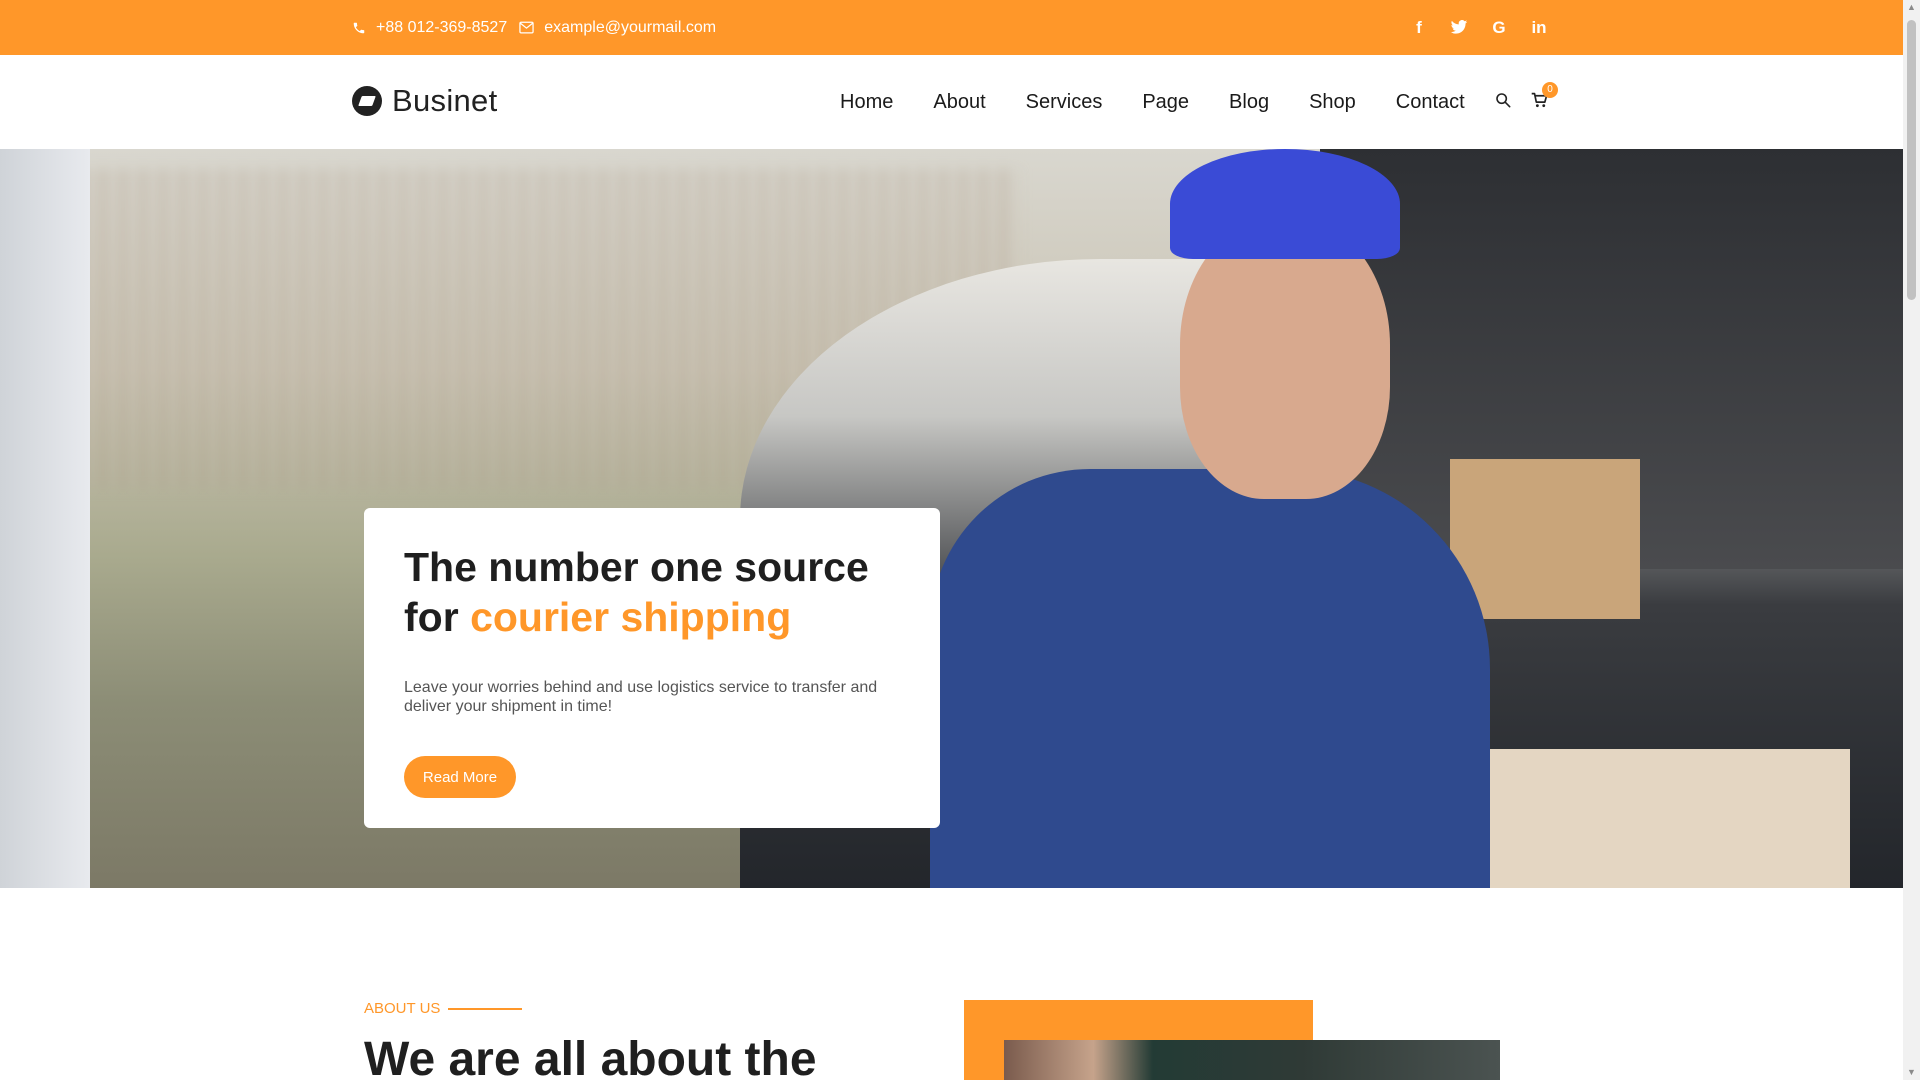  What do you see at coordinates (1911, 160) in the screenshot?
I see `scrollbar-thumb` at bounding box center [1911, 160].